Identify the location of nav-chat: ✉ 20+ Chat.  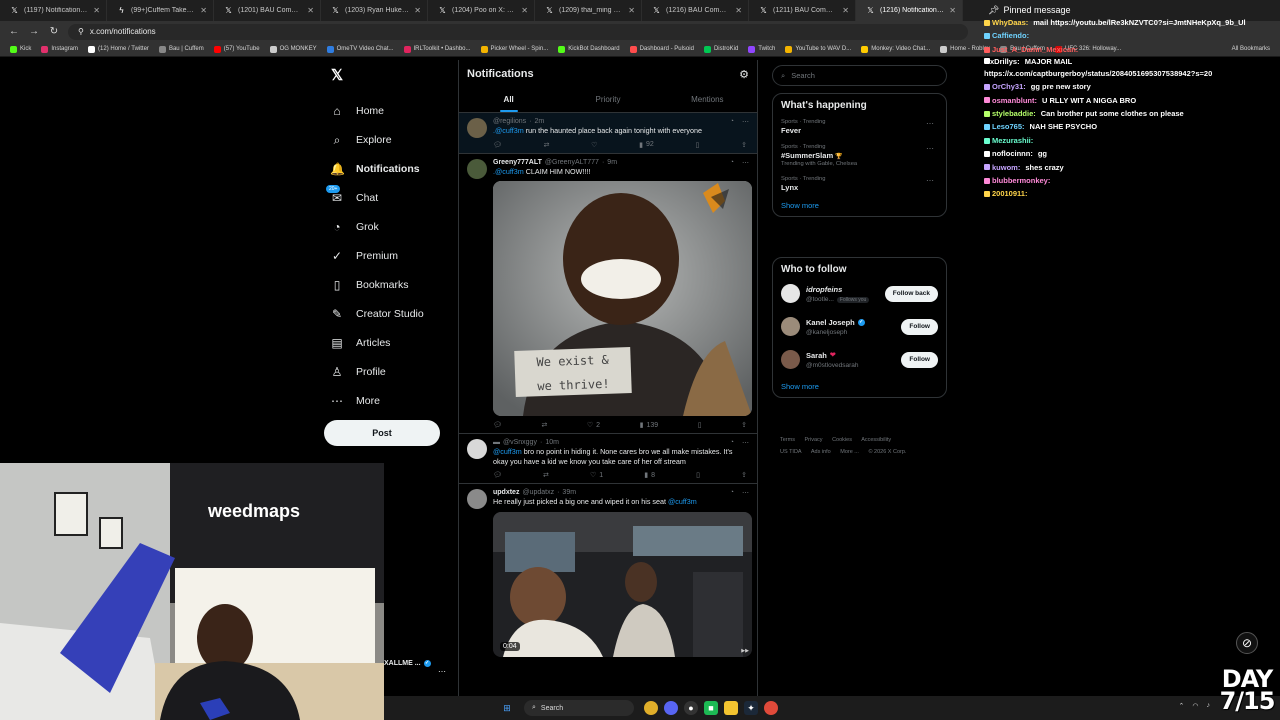
(384, 197).